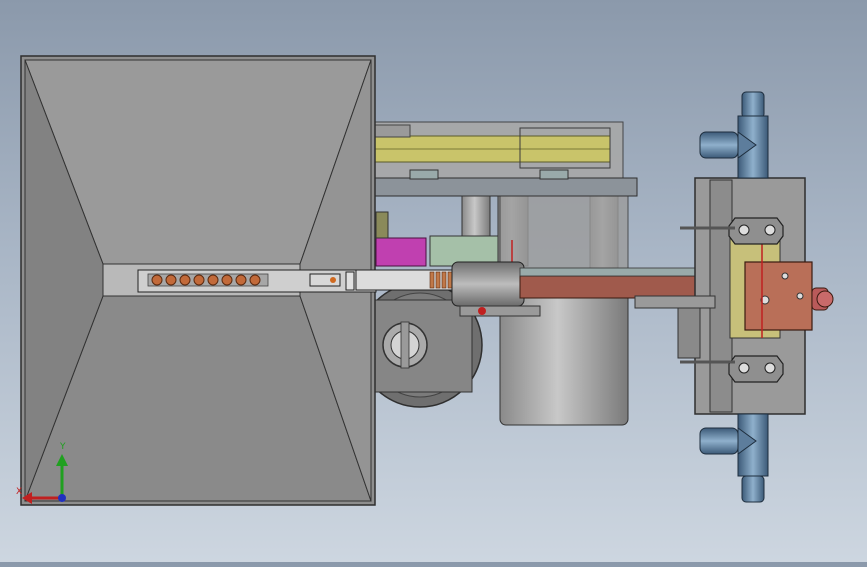 The height and width of the screenshot is (567, 867). I want to click on air-fitting-side, so click(822, 299).